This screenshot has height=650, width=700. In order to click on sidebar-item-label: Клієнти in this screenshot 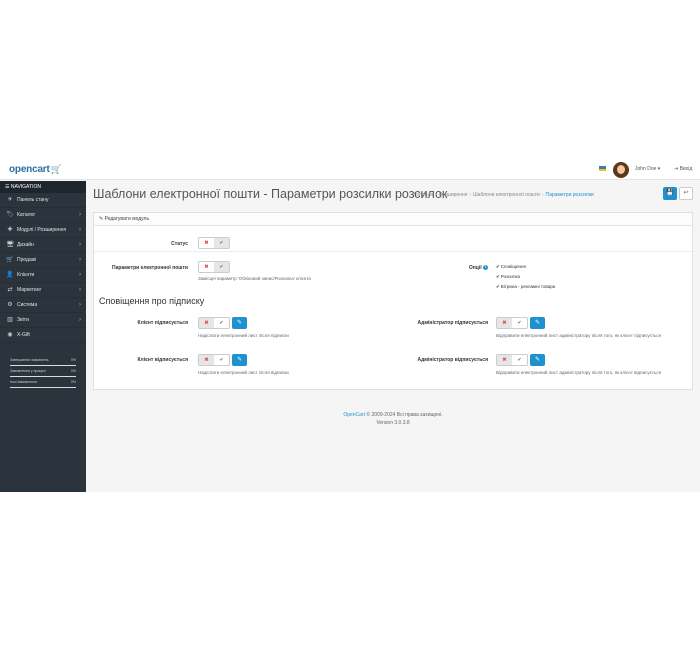, I will do `click(26, 275)`.